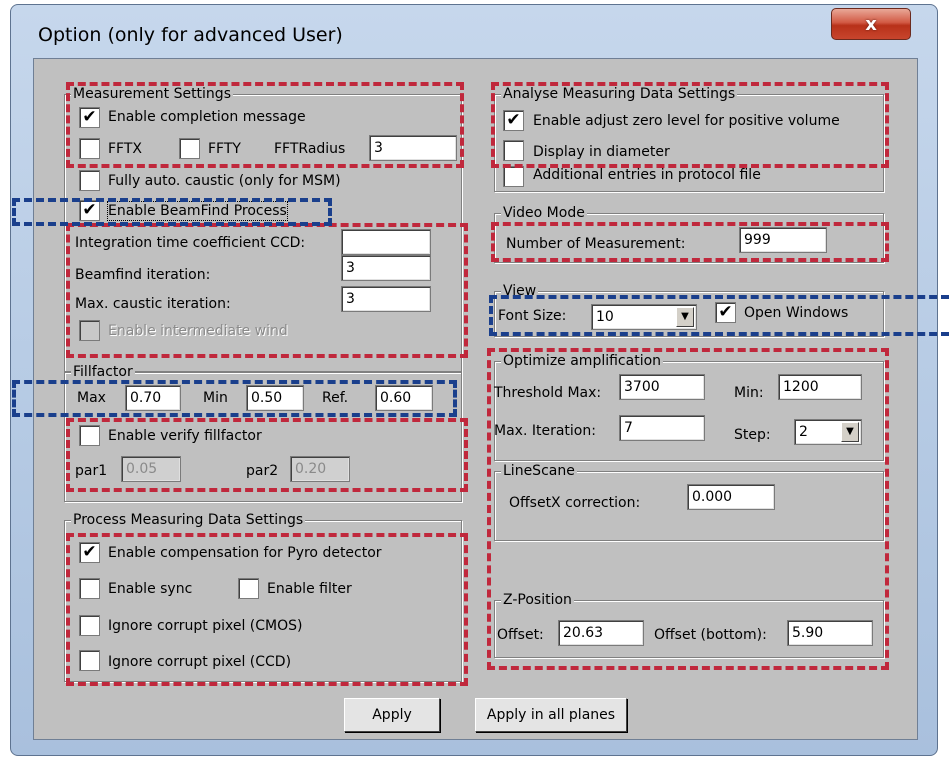 This screenshot has width=949, height=760. I want to click on fillfactor-title: Fillfactor, so click(103, 372).